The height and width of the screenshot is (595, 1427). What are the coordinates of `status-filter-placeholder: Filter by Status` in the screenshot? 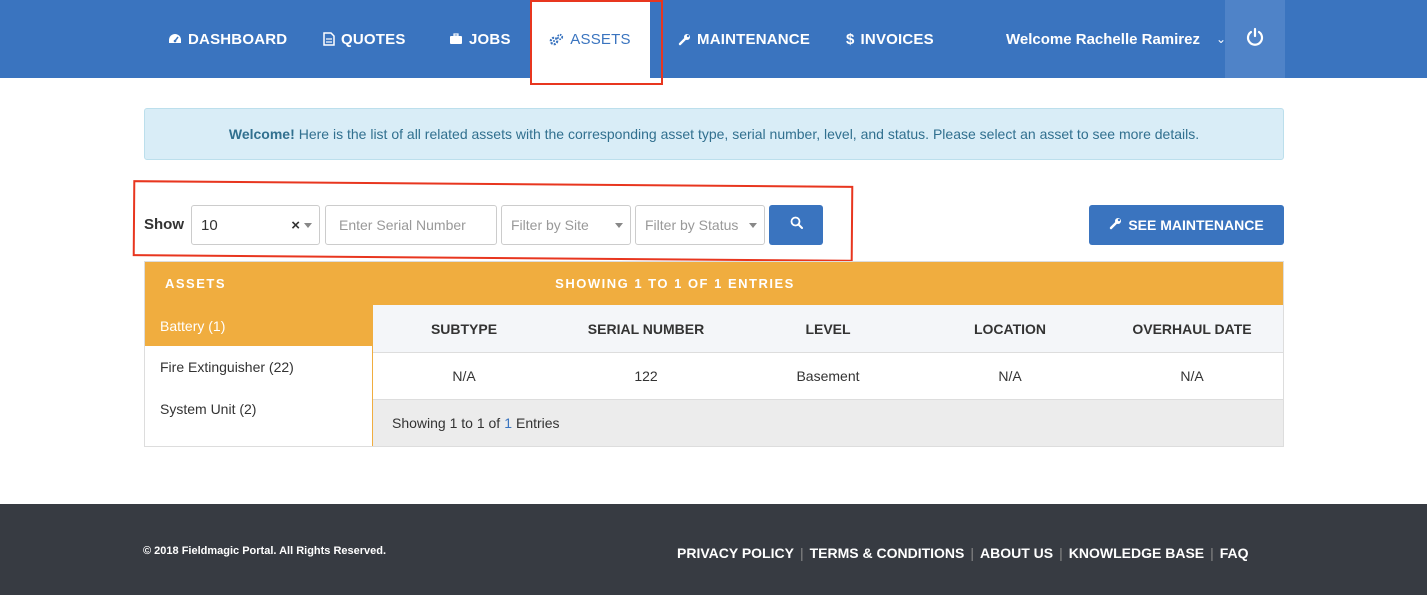 It's located at (692, 225).